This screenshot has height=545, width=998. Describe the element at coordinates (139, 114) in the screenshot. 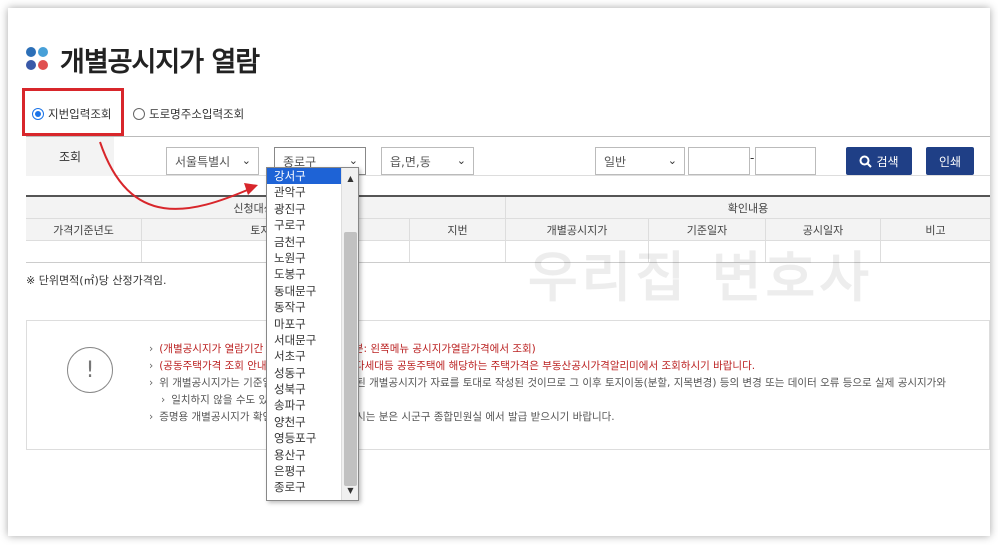

I see `radio-unchecked-icon` at that location.